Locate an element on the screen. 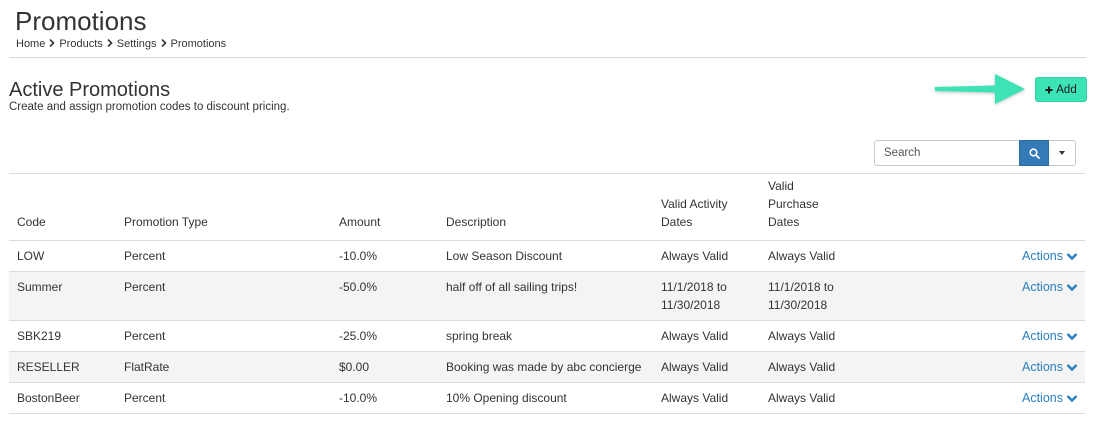 The height and width of the screenshot is (444, 1095). breadcrumb-settings: Settings is located at coordinates (137, 44).